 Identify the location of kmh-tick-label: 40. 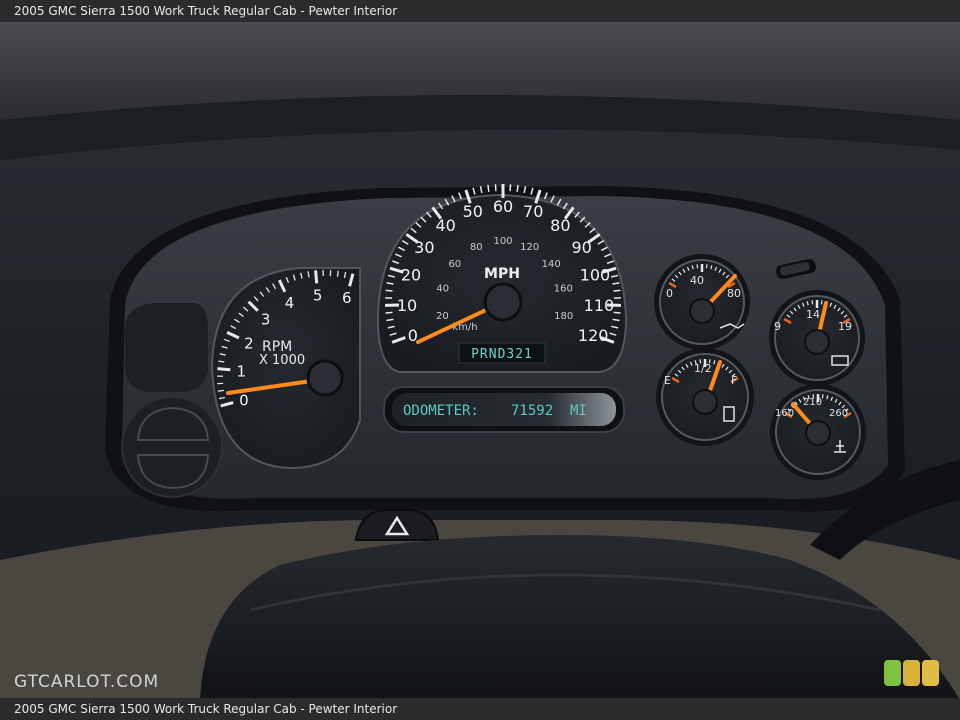
(442, 289).